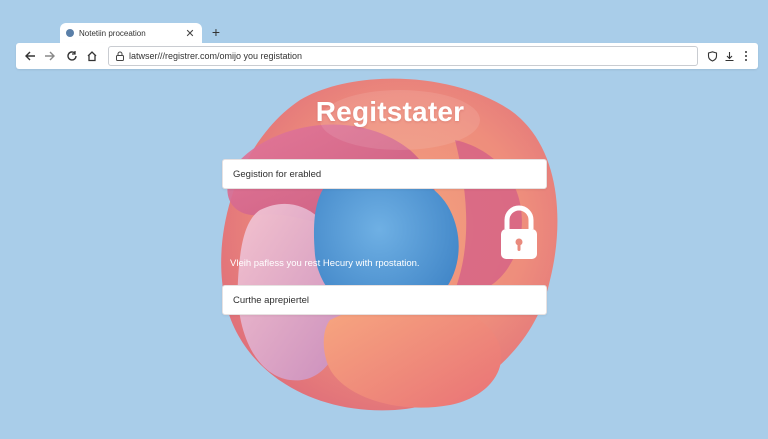 The height and width of the screenshot is (439, 768). I want to click on back-arrow-icon, so click(30, 56).